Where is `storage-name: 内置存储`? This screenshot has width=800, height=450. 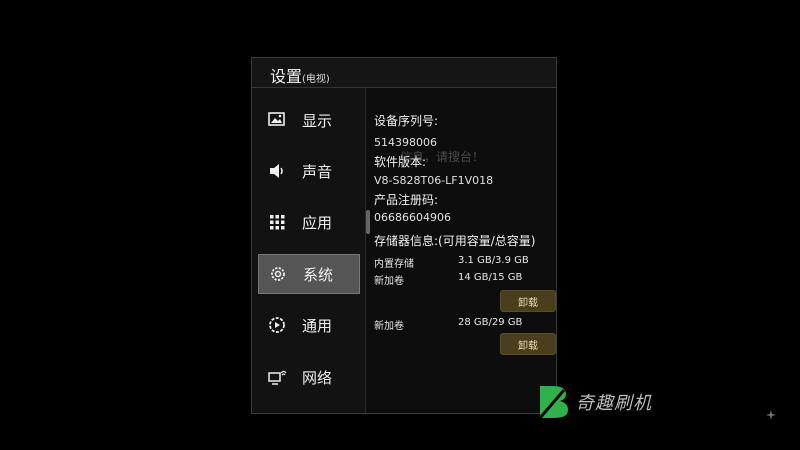
storage-name: 内置存储 is located at coordinates (394, 264).